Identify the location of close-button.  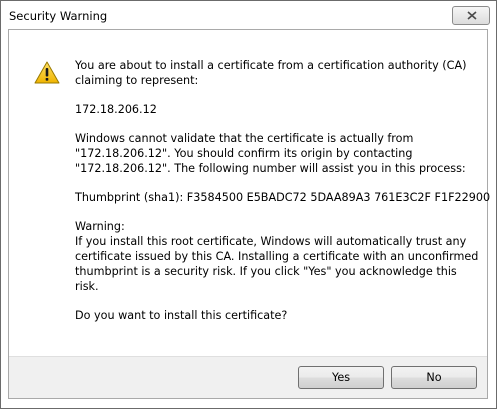
(471, 15).